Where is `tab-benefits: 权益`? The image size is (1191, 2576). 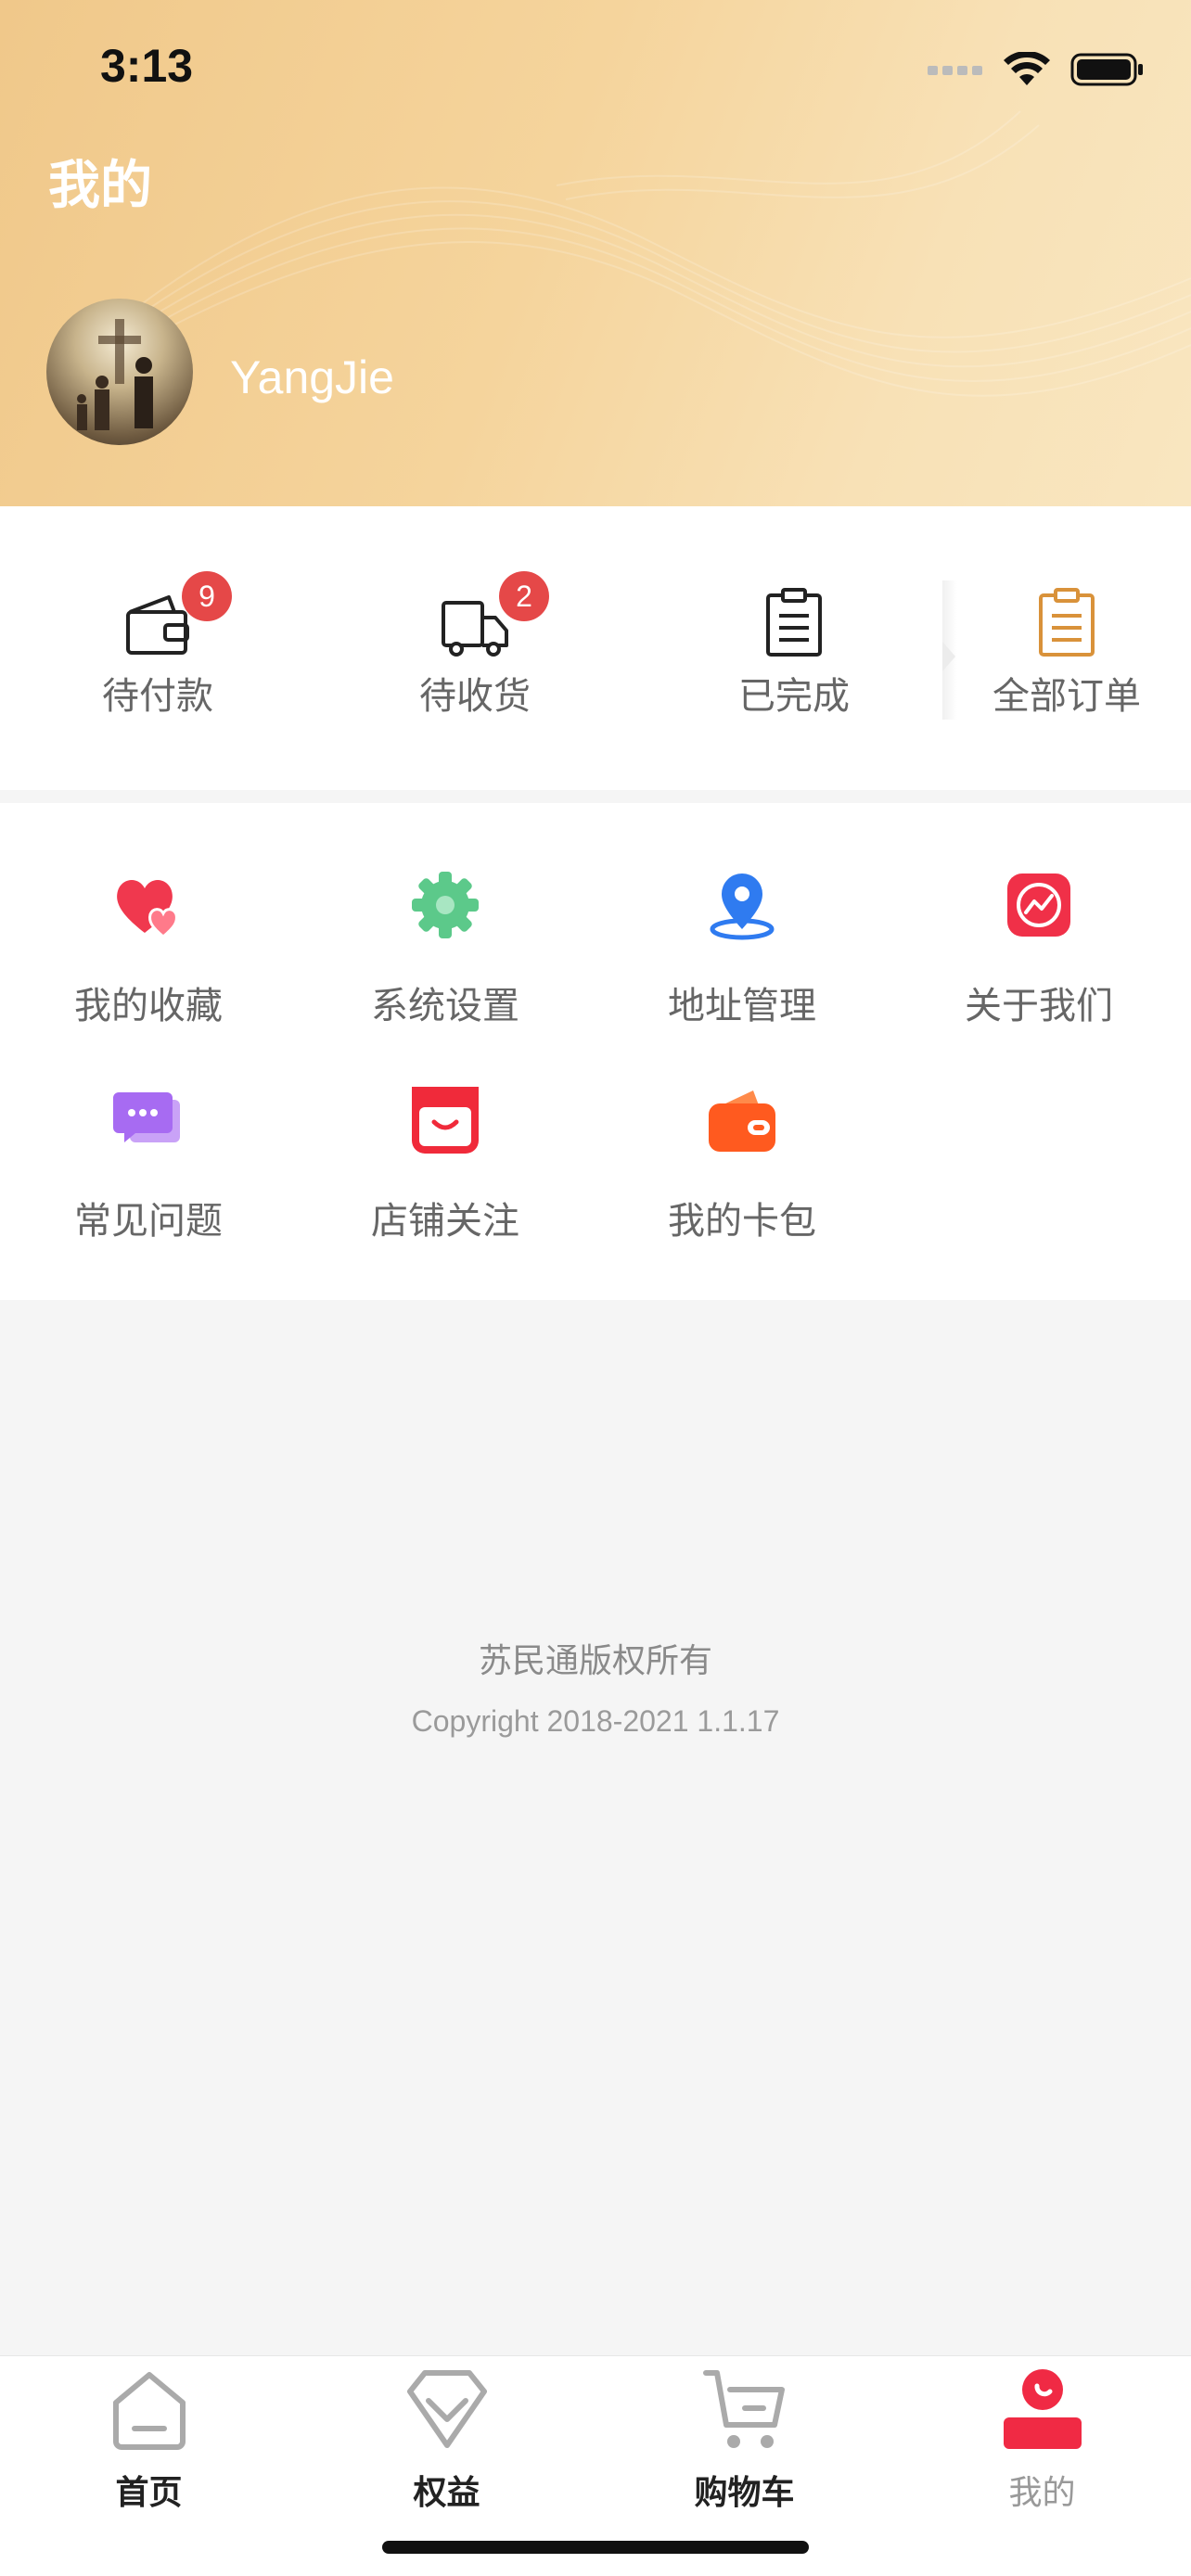 tab-benefits: 权益 is located at coordinates (447, 2449).